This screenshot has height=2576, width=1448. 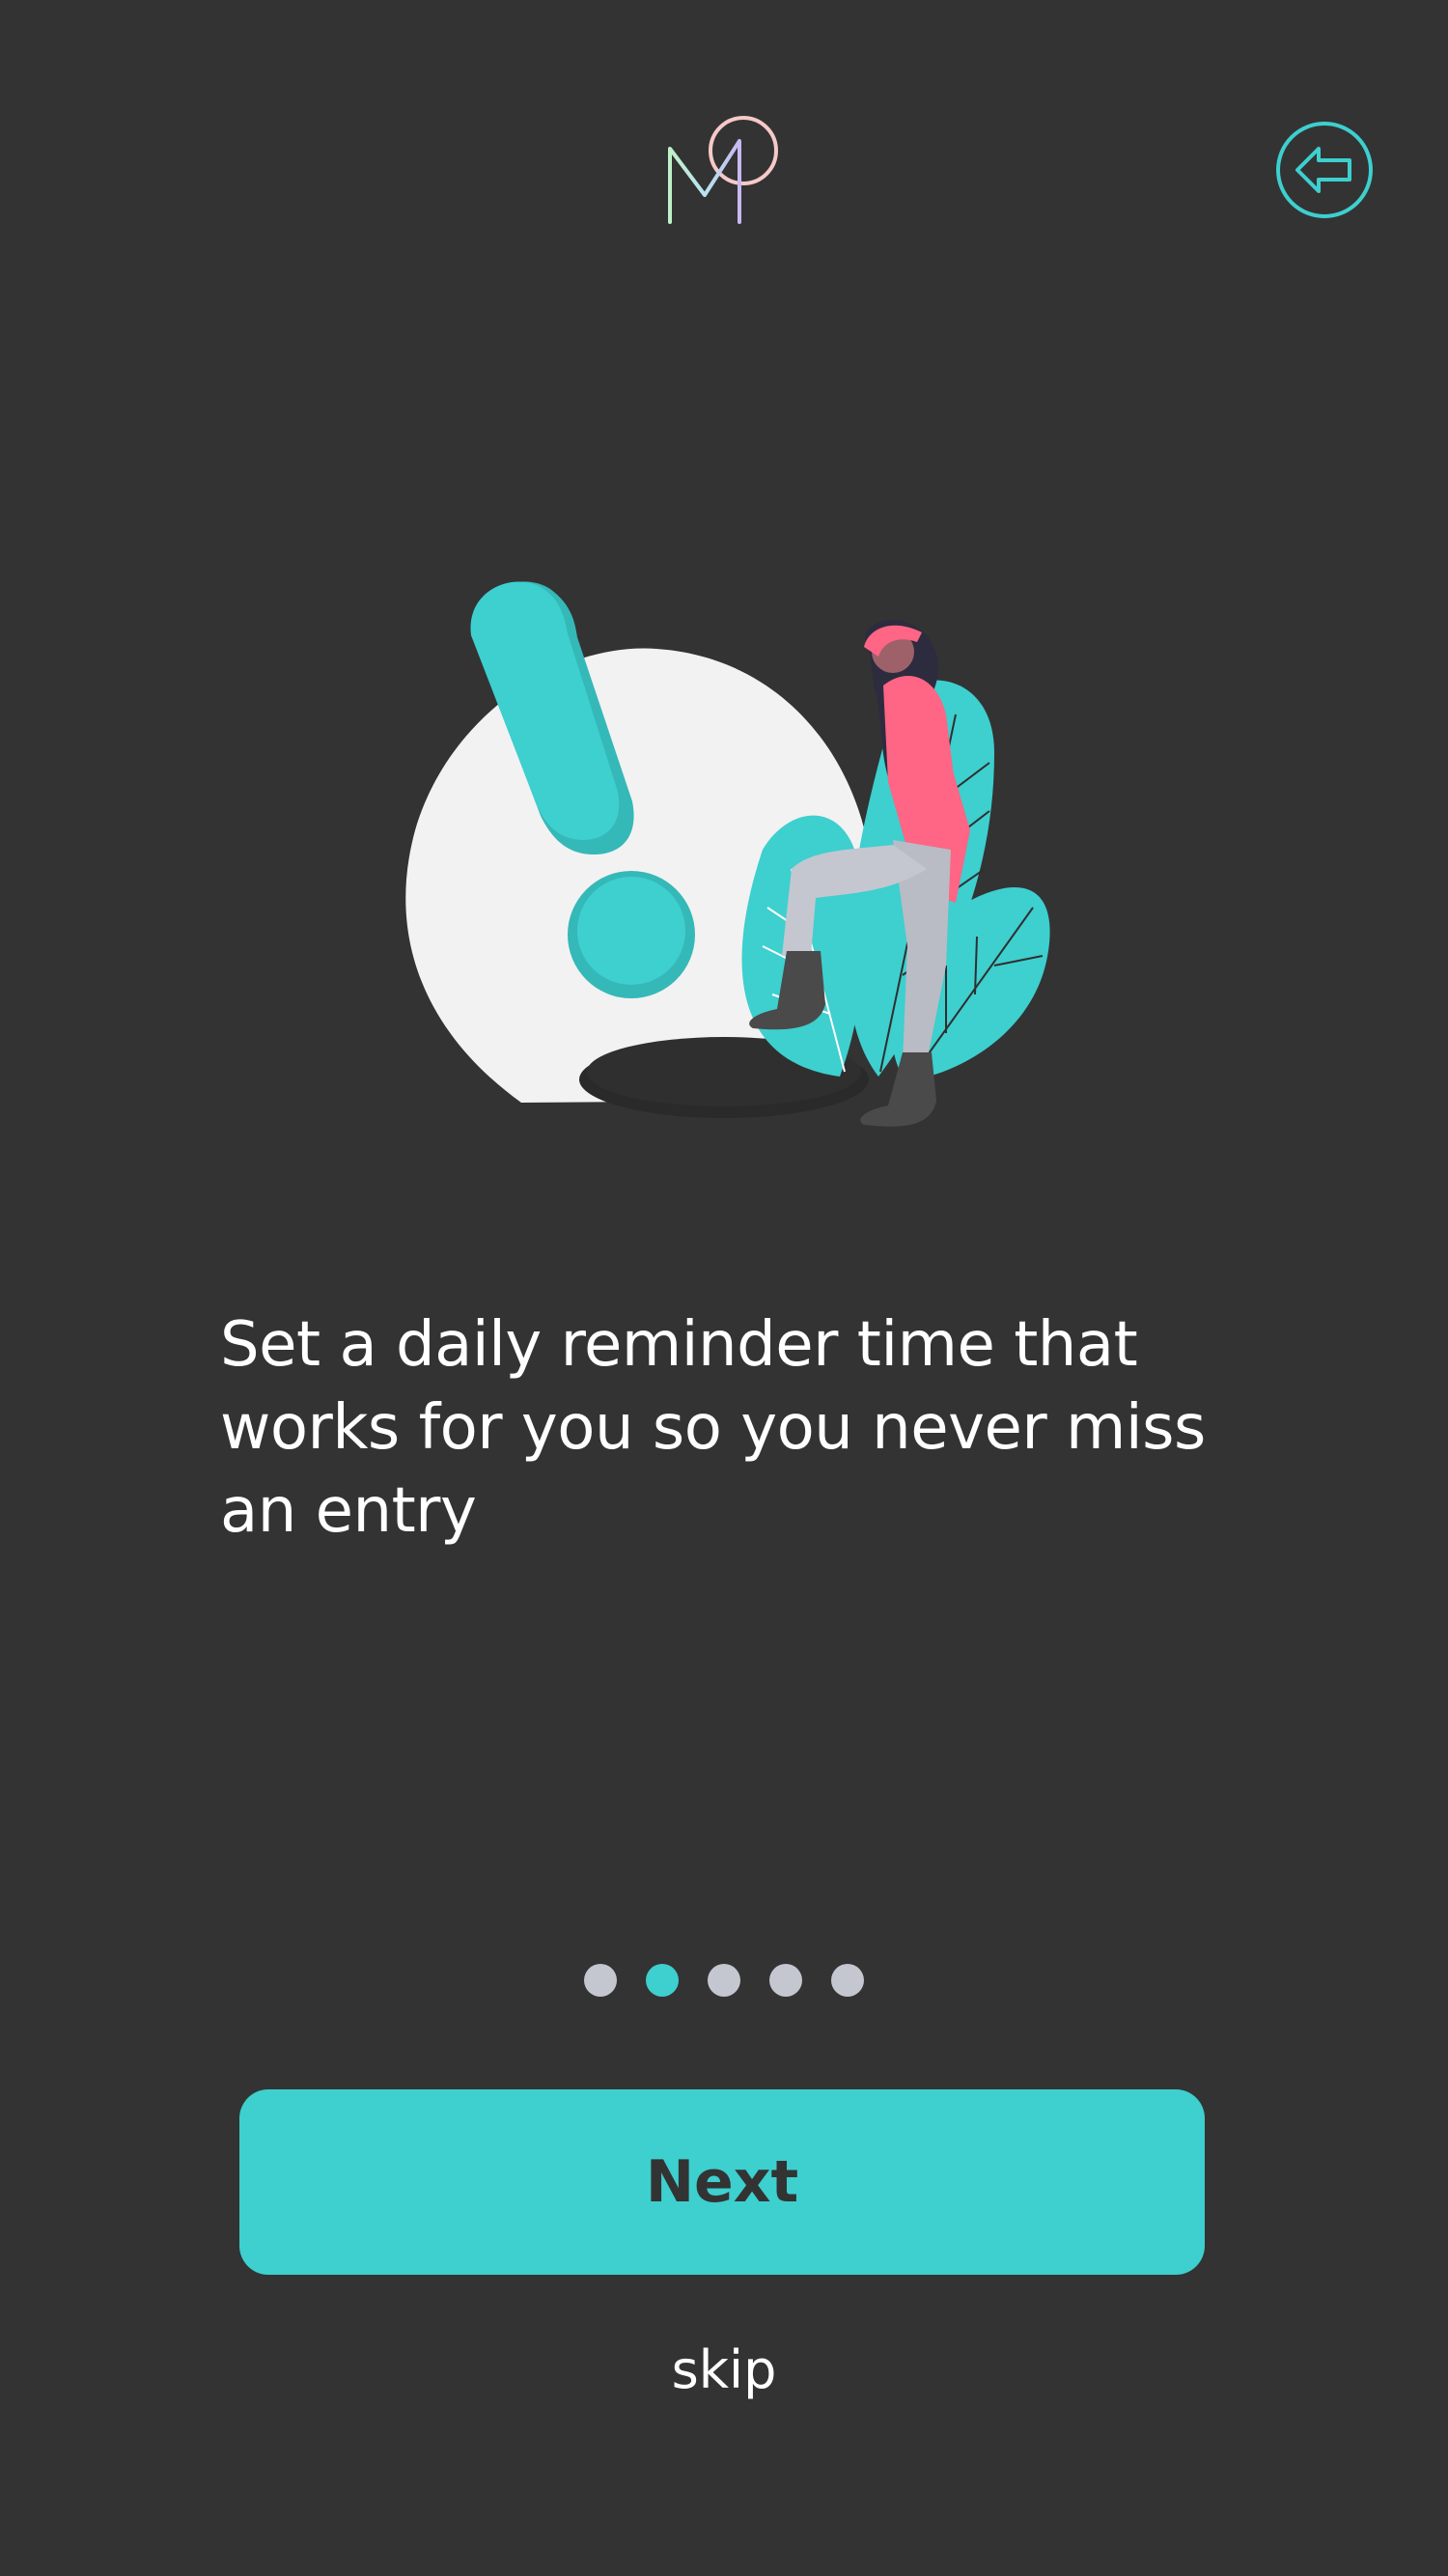 I want to click on next-button: Next, so click(x=722, y=2182).